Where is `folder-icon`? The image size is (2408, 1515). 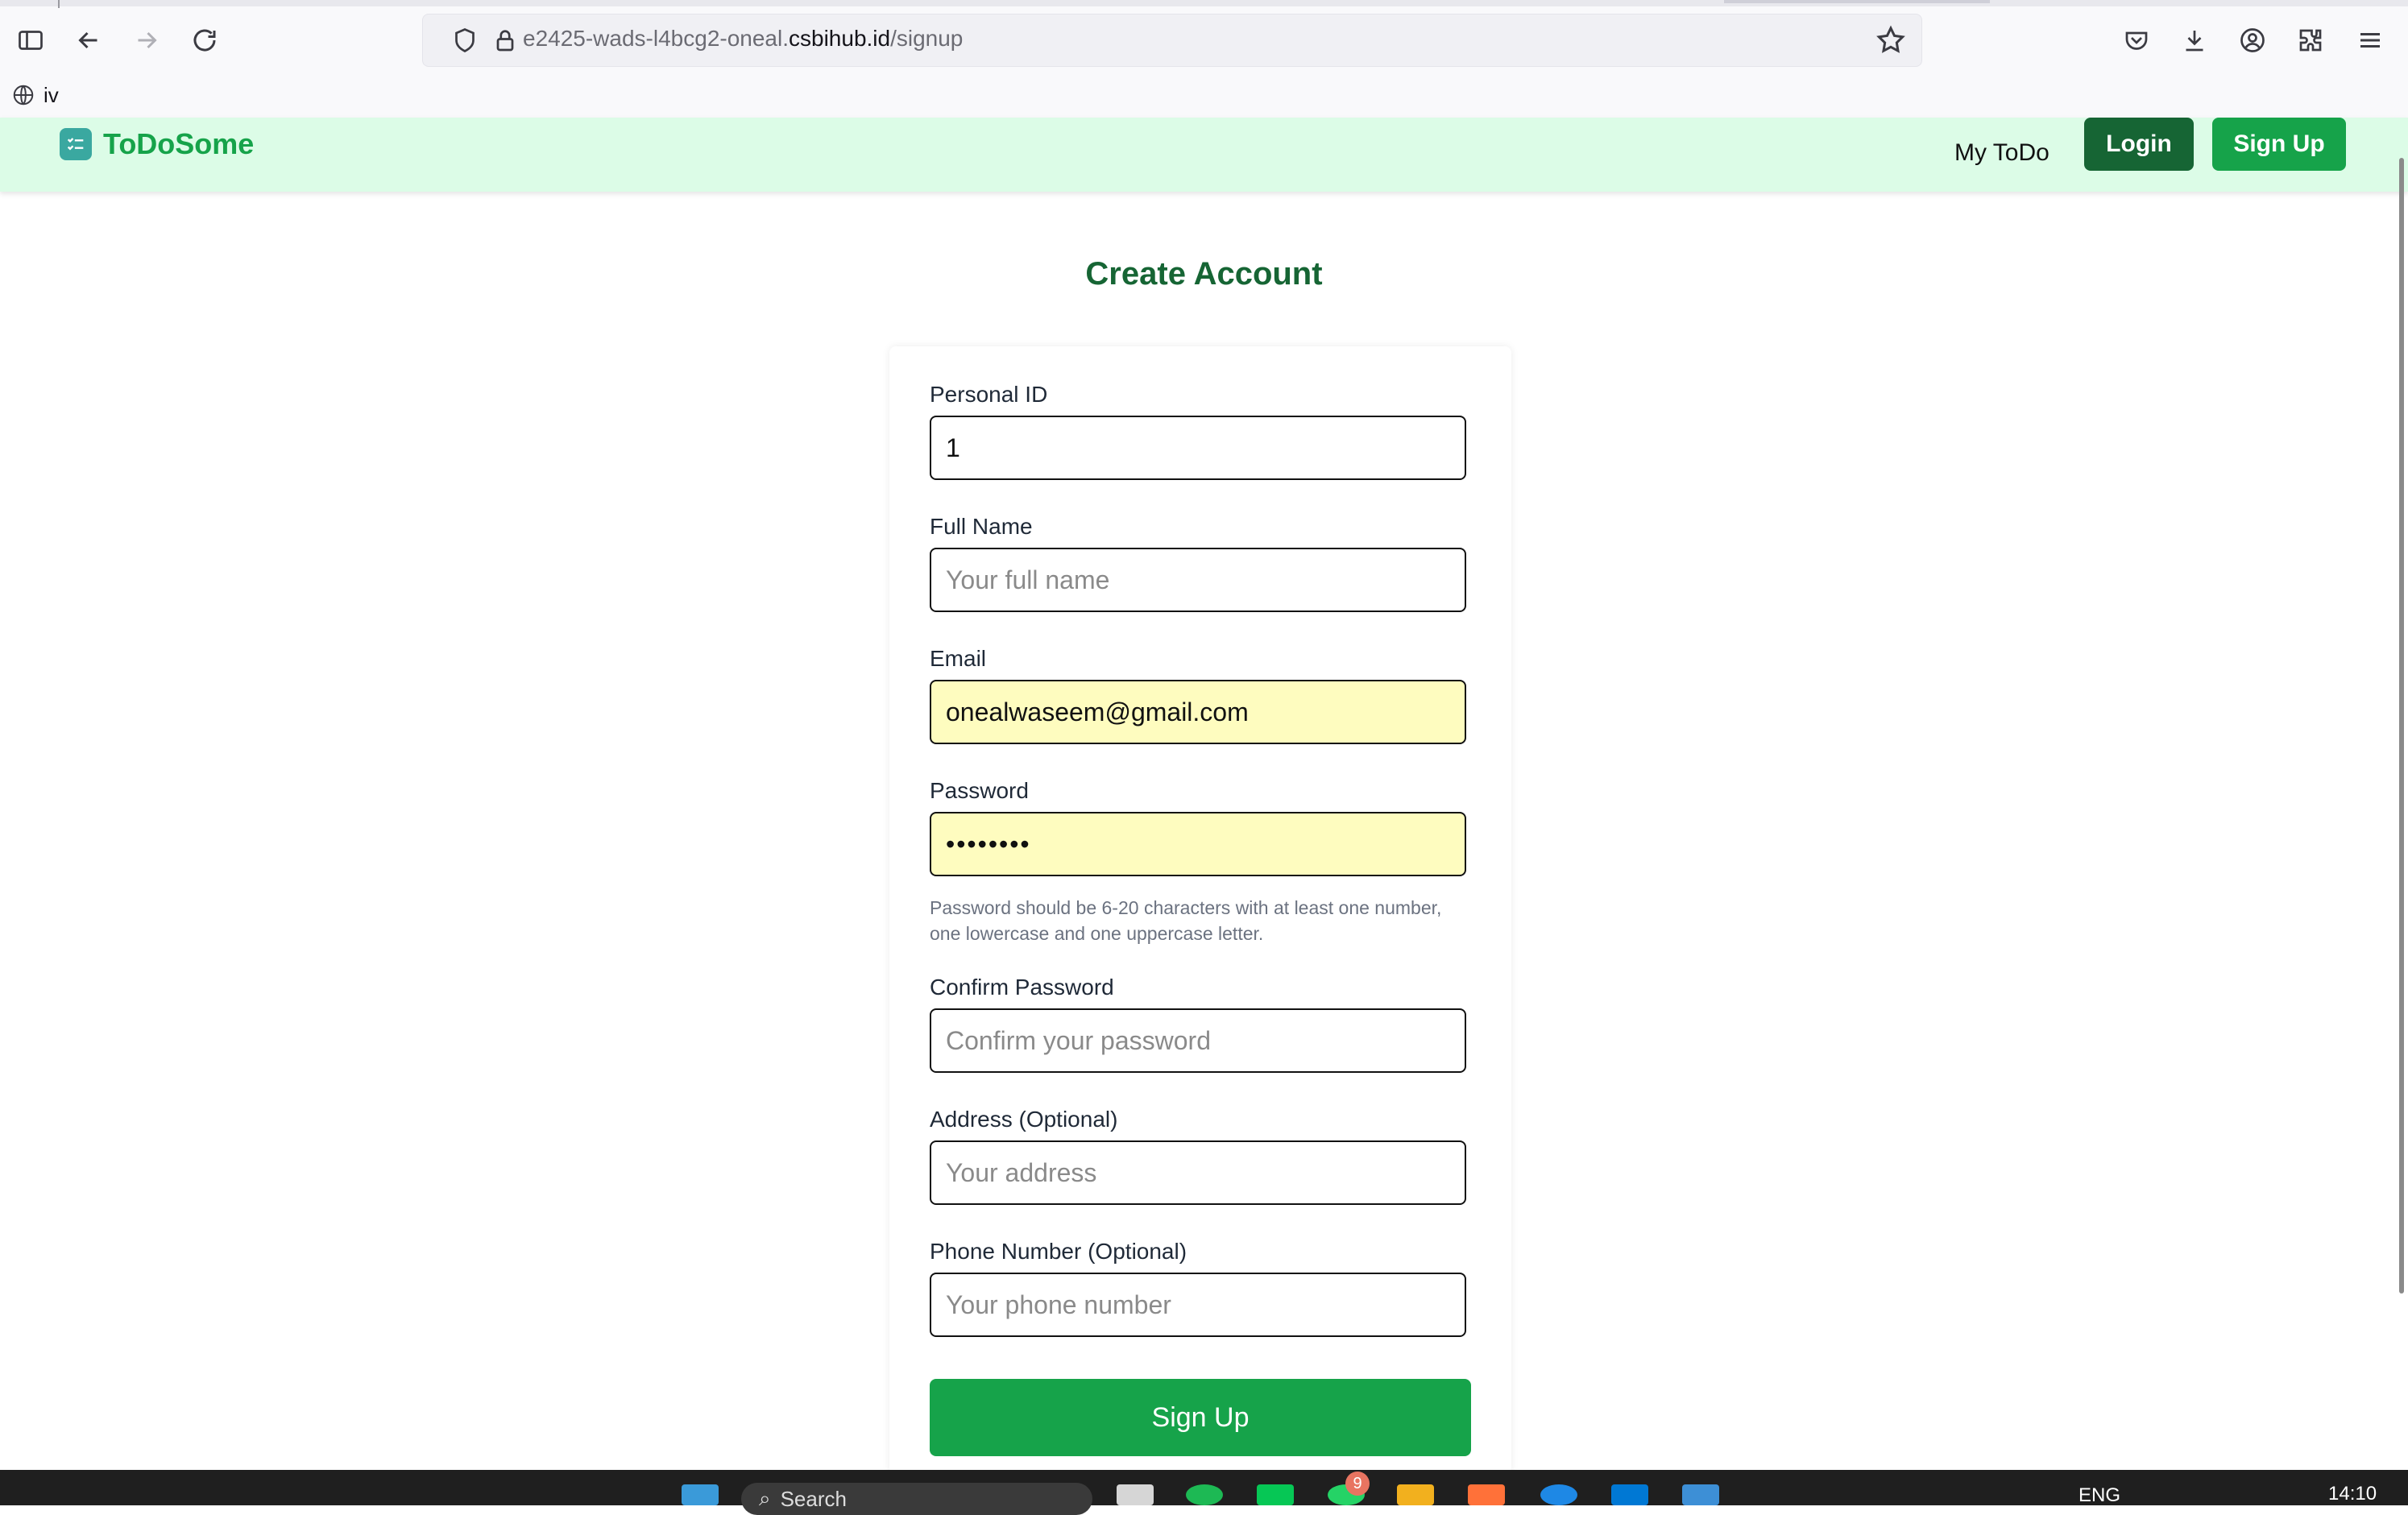
folder-icon is located at coordinates (1415, 1494).